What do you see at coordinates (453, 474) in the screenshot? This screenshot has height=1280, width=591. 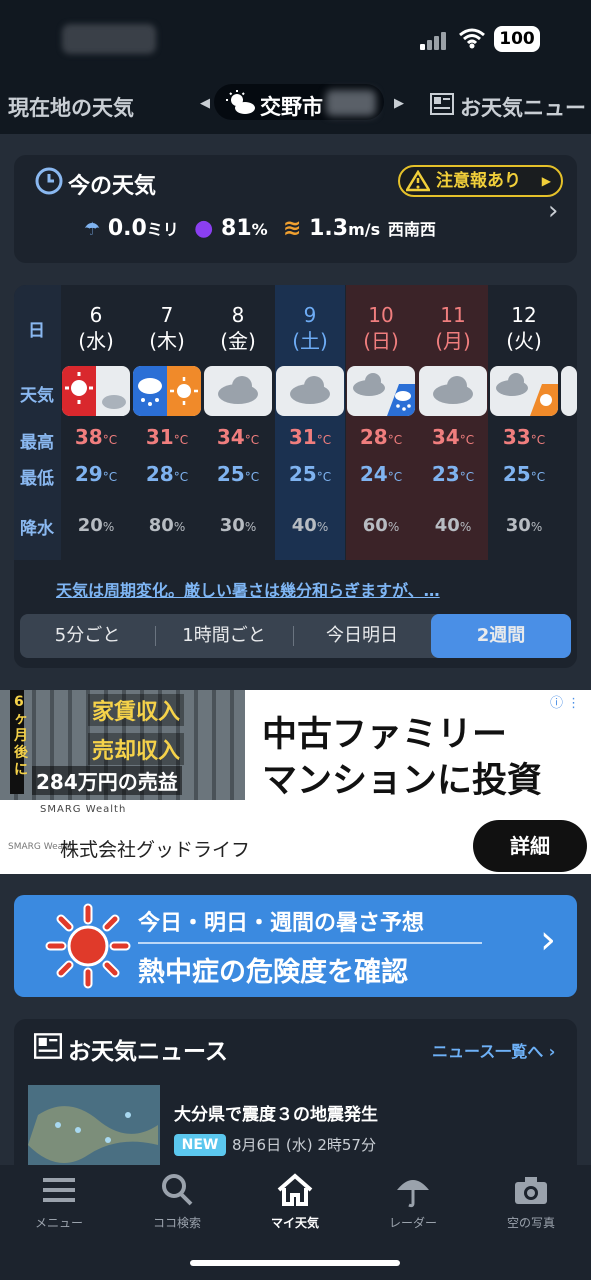 I see `low-temp: 23°C` at bounding box center [453, 474].